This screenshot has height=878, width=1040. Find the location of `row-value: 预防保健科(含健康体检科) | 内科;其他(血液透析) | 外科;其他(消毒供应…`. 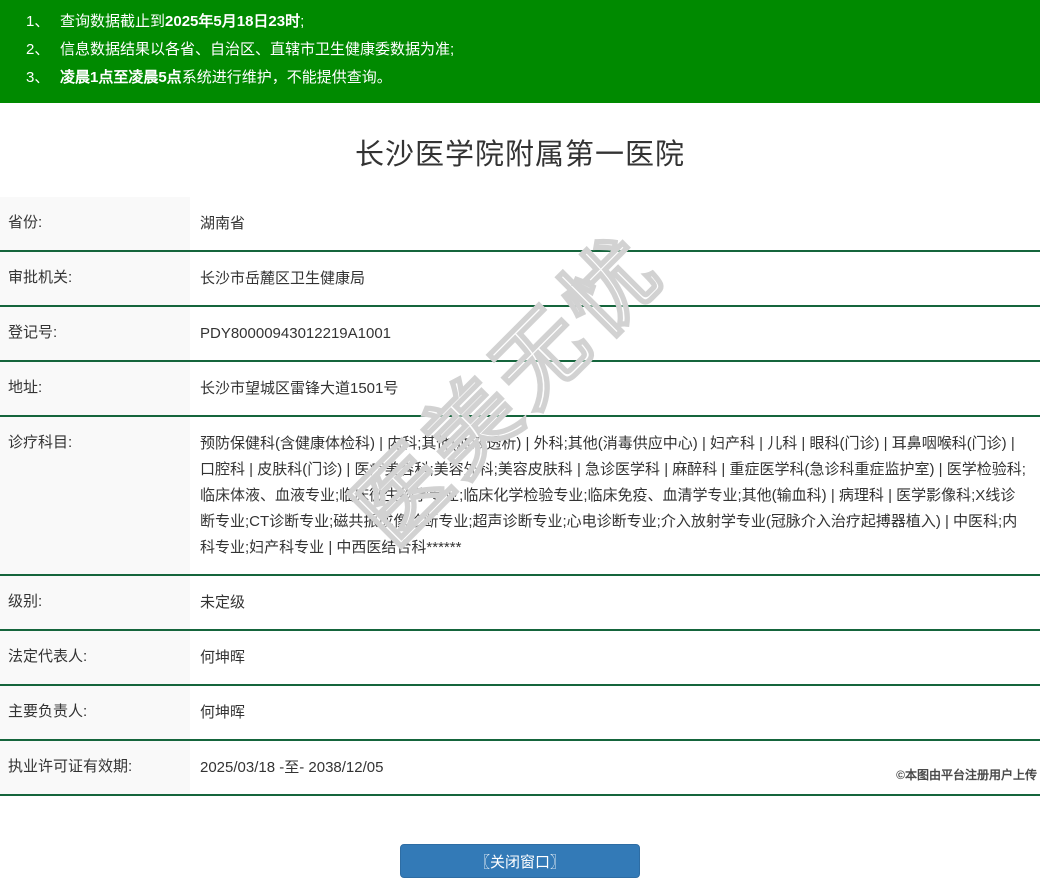

row-value: 预防保健科(含健康体检科) | 内科;其他(血液透析) | 外科;其他(消毒供应… is located at coordinates (613, 495).